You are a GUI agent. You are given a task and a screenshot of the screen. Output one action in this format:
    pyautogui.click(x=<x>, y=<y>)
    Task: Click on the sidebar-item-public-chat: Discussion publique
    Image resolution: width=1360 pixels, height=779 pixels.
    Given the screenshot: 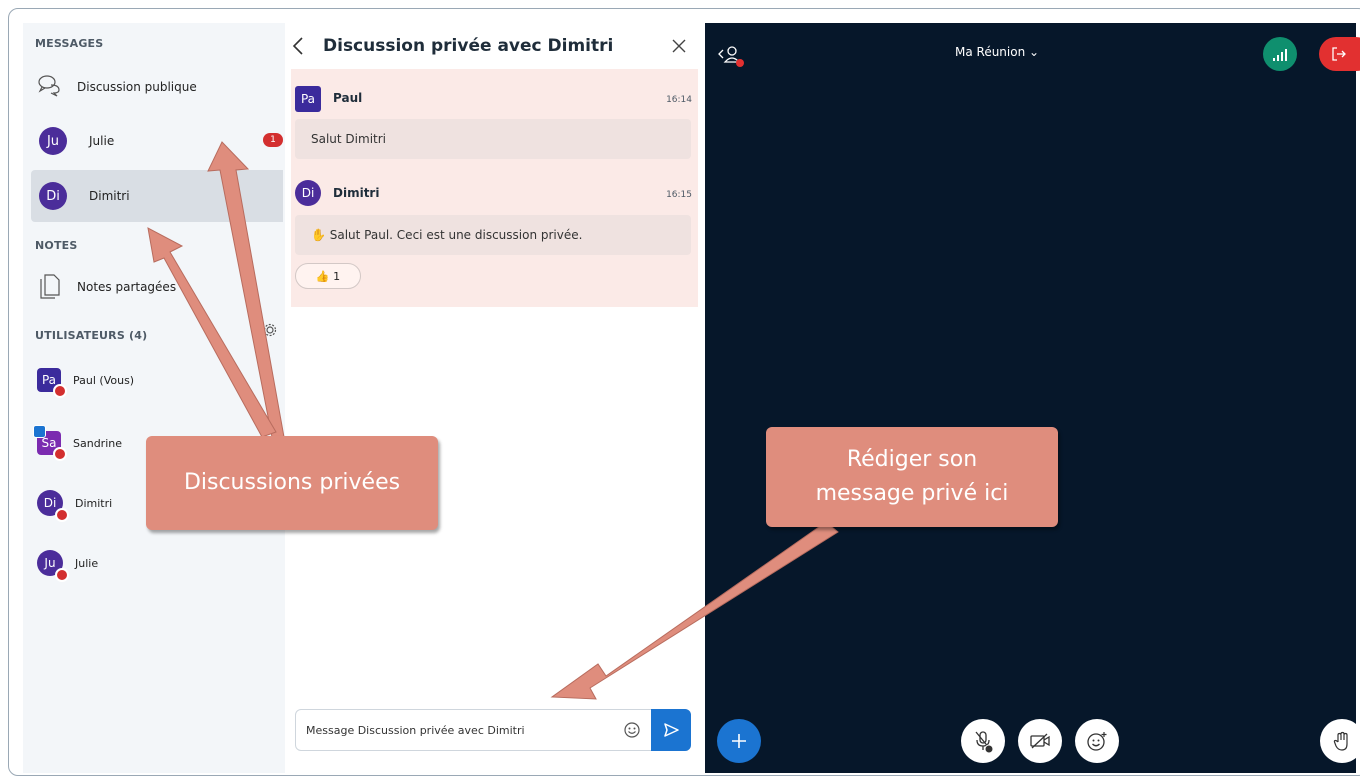 What is the action you would take?
    pyautogui.click(x=157, y=87)
    